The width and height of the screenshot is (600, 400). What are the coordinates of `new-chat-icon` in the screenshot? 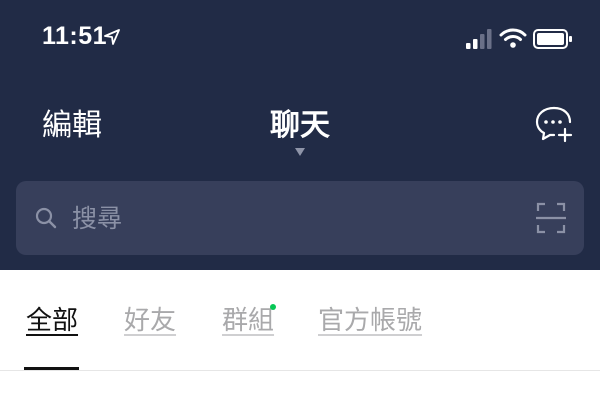 It's located at (554, 124).